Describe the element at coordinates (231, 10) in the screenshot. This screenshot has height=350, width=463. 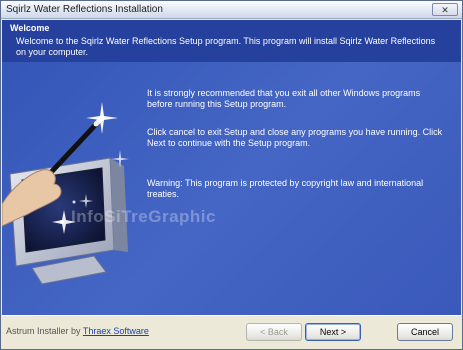
I see `title-bar: Sqirlz Water Reflections Installation ✕` at that location.